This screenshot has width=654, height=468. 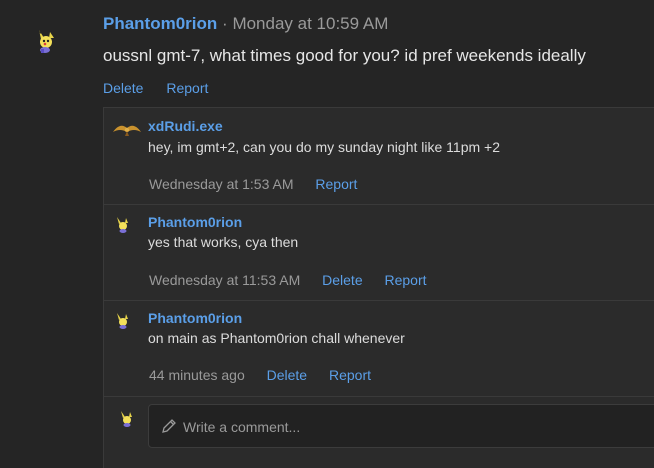 What do you see at coordinates (224, 280) in the screenshot?
I see `comment-timestamp: Wednesday at 11:53 AM` at bounding box center [224, 280].